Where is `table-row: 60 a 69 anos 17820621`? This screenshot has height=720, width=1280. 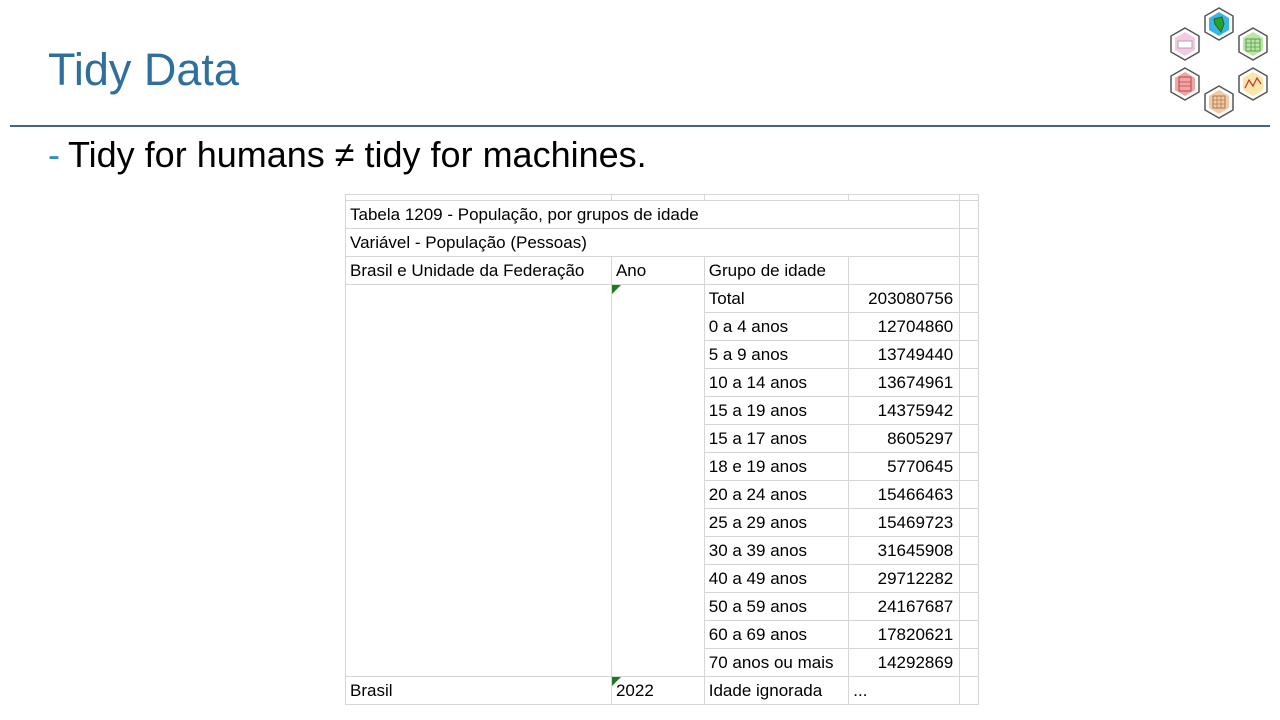 table-row: 60 a 69 anos 17820621 is located at coordinates (662, 634).